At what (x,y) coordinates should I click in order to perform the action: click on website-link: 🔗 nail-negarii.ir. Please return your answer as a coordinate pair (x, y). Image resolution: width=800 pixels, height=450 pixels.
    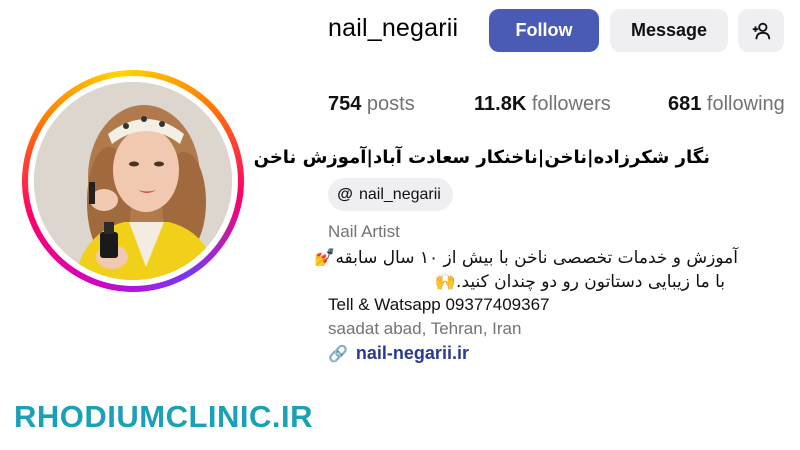
    Looking at the image, I should click on (398, 353).